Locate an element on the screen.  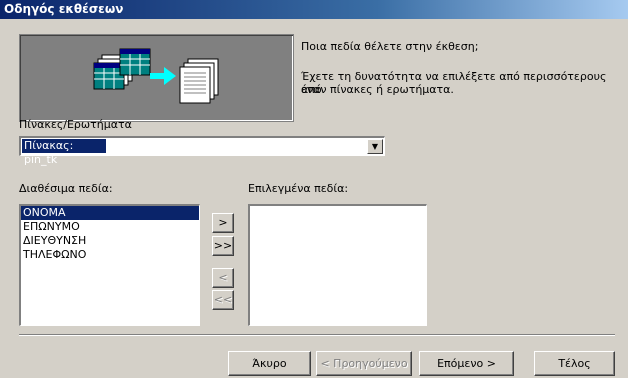
list-item: ΔΙΕΥΘΥΝΣΗ is located at coordinates (110, 241).